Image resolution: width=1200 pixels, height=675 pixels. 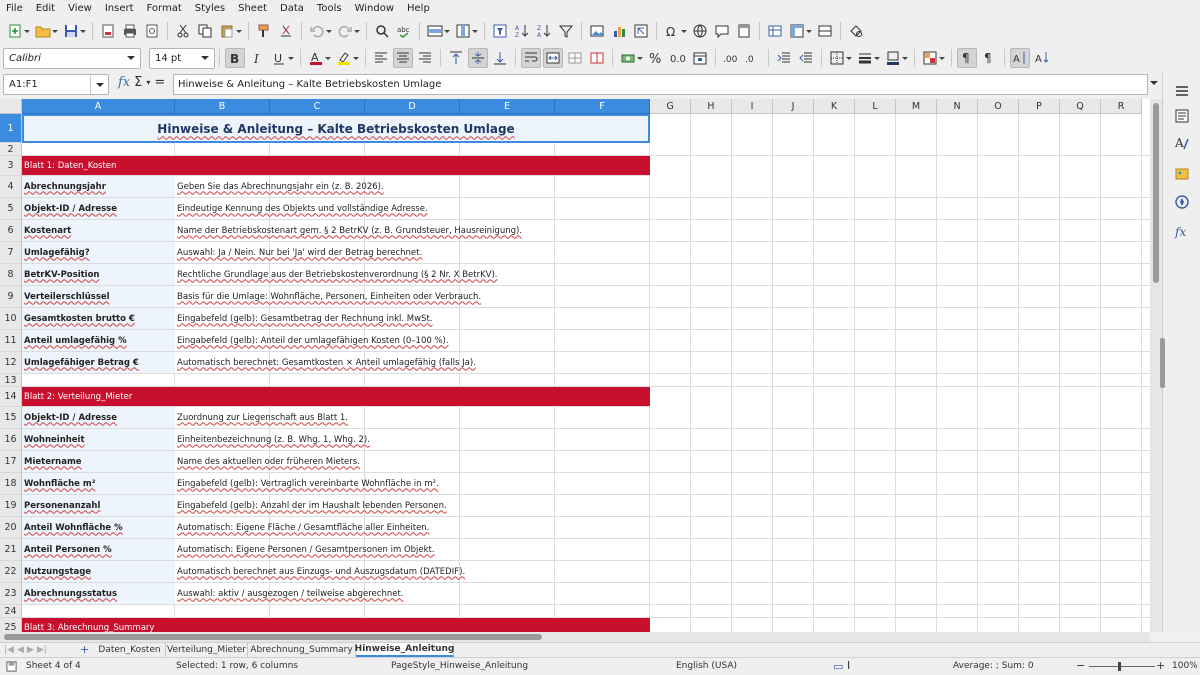 What do you see at coordinates (418, 8) in the screenshot?
I see `menu-help: Help` at bounding box center [418, 8].